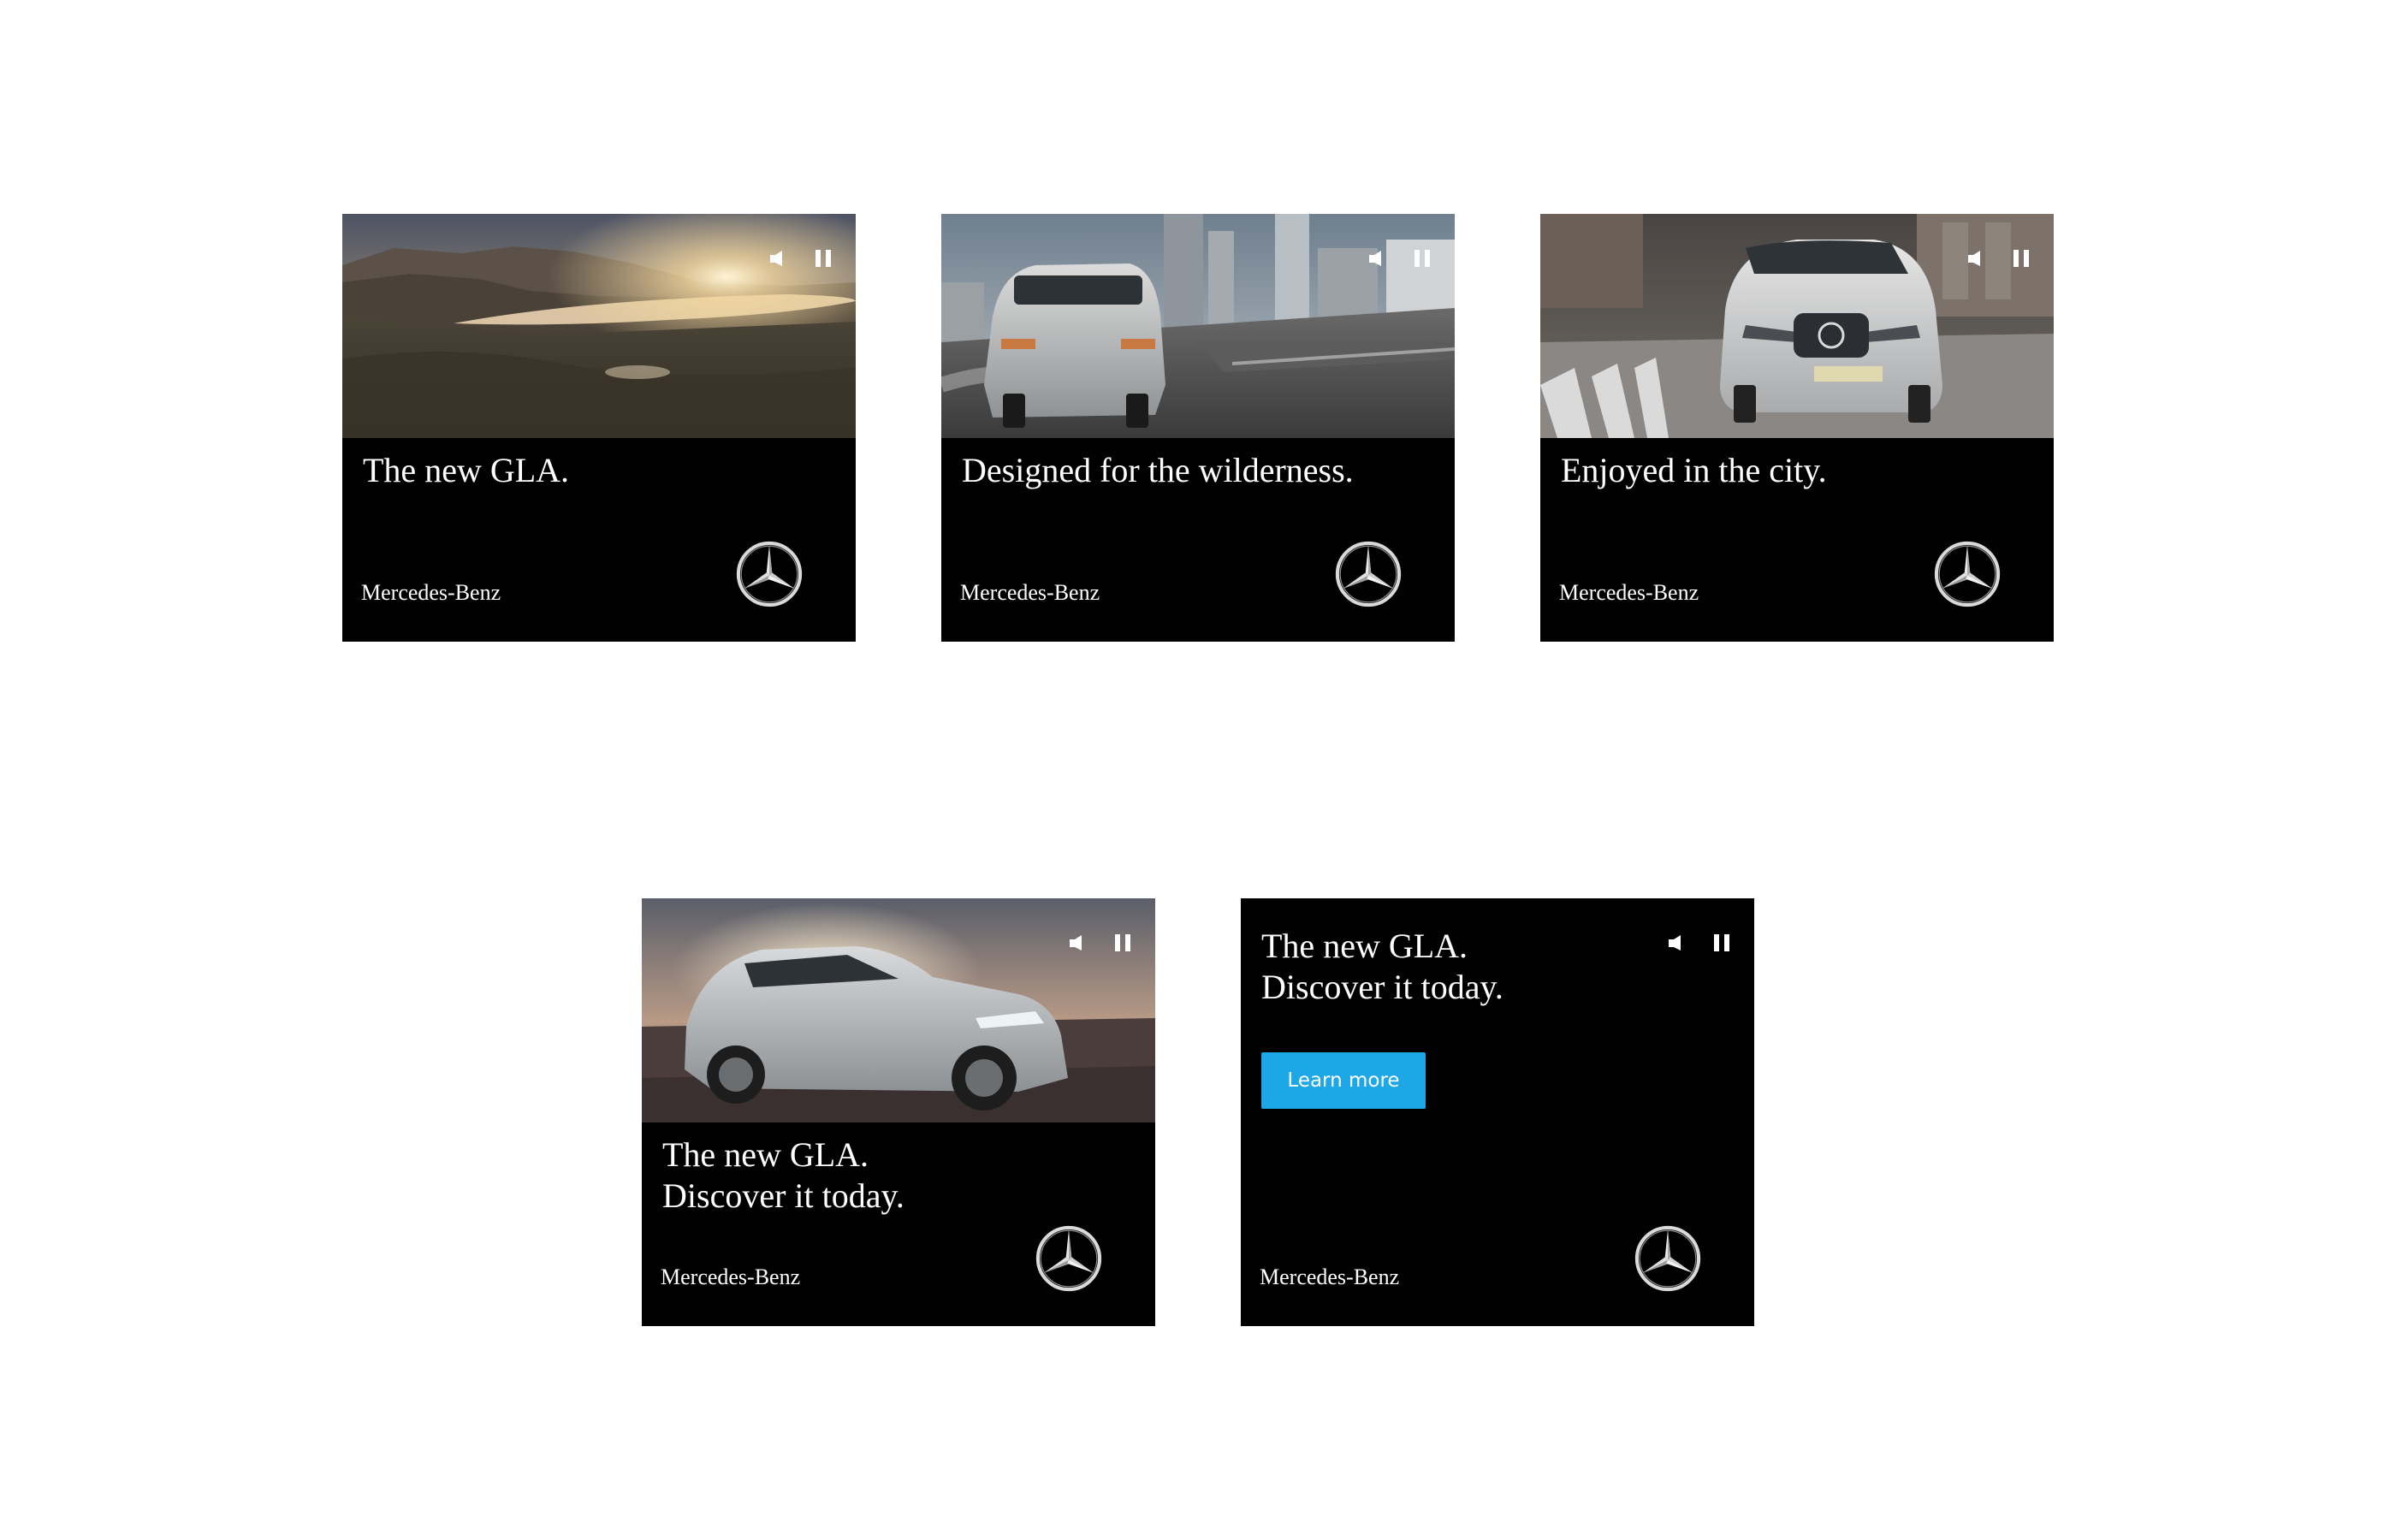 This screenshot has height=1540, width=2396. I want to click on ad-headline: Enjoyed in the city., so click(1694, 470).